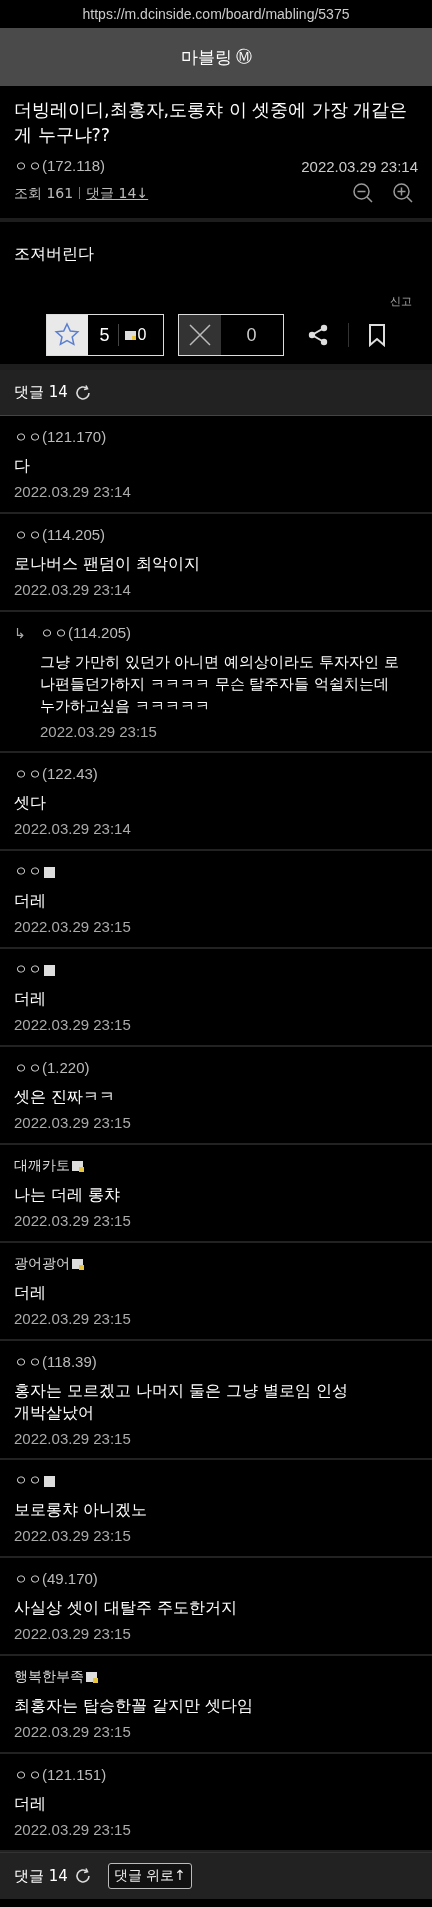 Image resolution: width=432 pixels, height=1907 pixels. What do you see at coordinates (150, 1876) in the screenshot?
I see `scroll-to-comments-button: 댓글 위로↑` at bounding box center [150, 1876].